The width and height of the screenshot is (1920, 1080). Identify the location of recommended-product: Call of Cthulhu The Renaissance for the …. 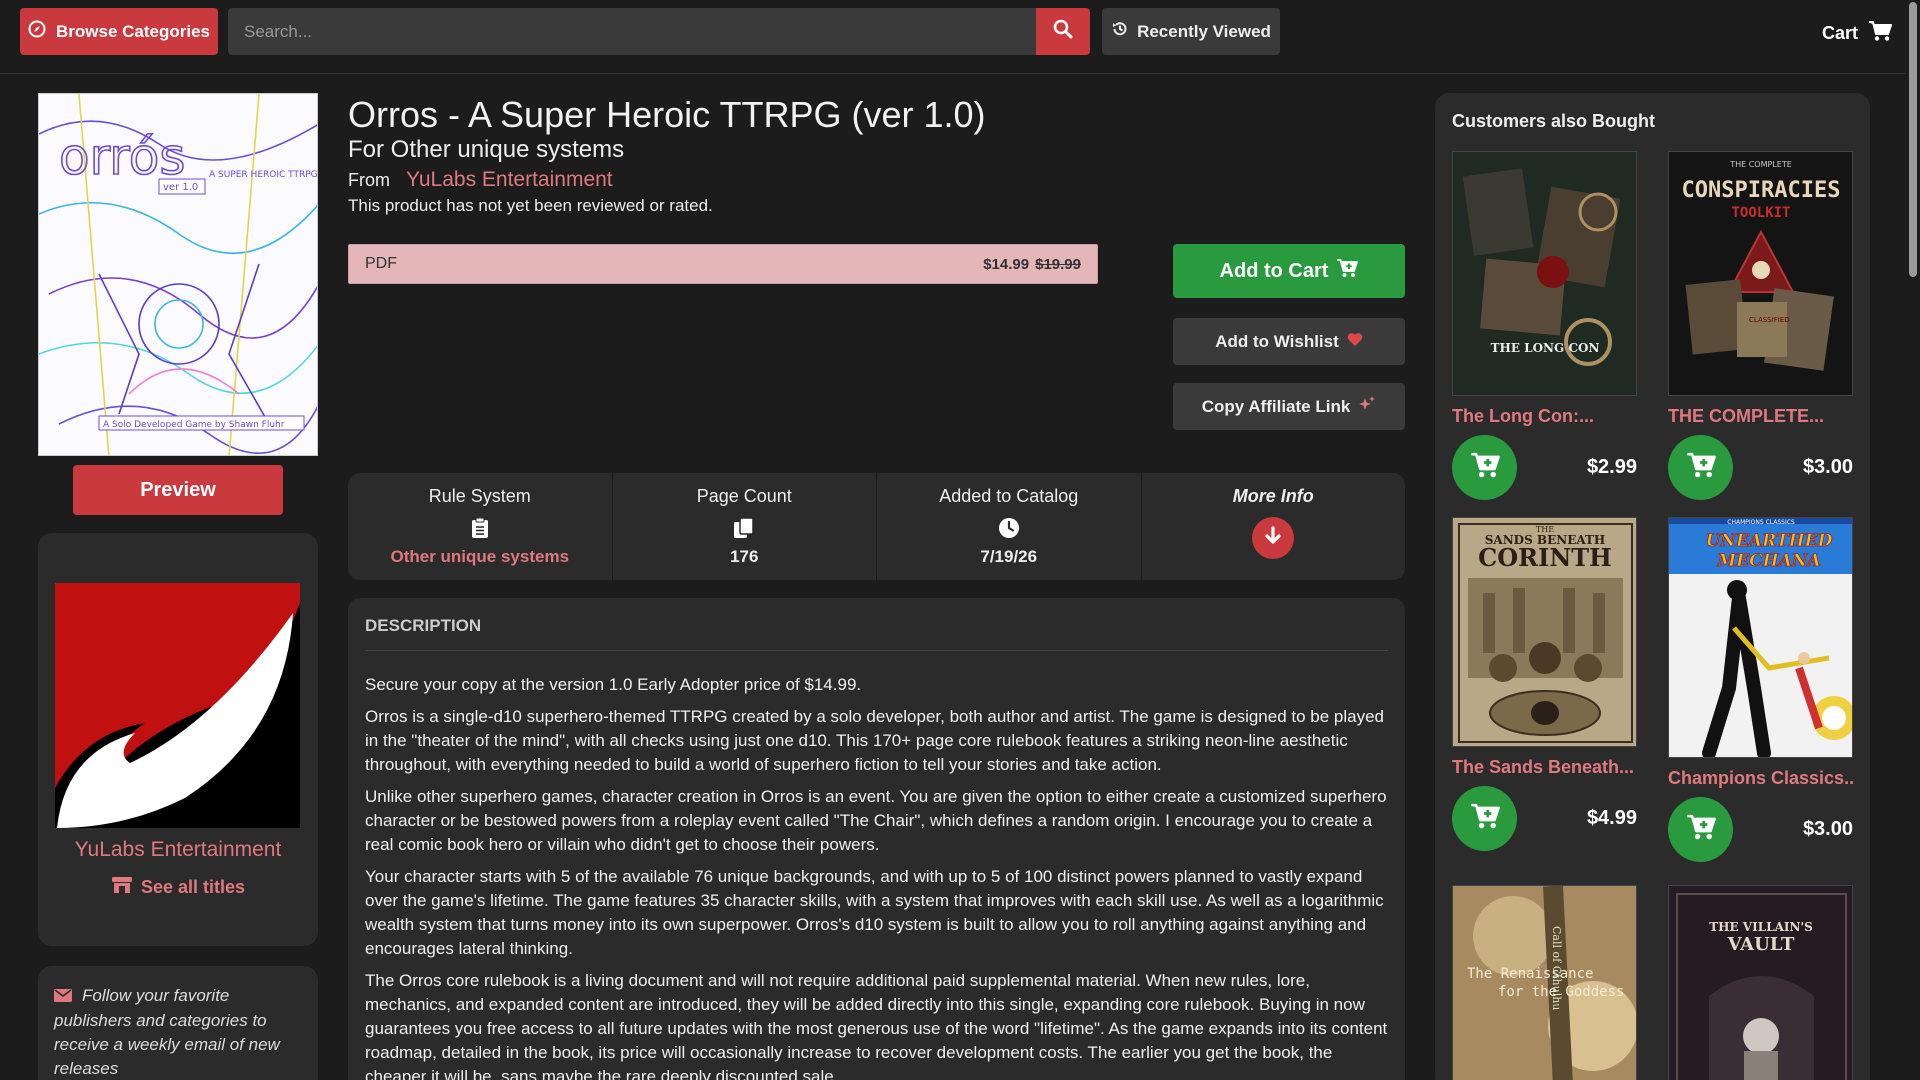
(1544, 982).